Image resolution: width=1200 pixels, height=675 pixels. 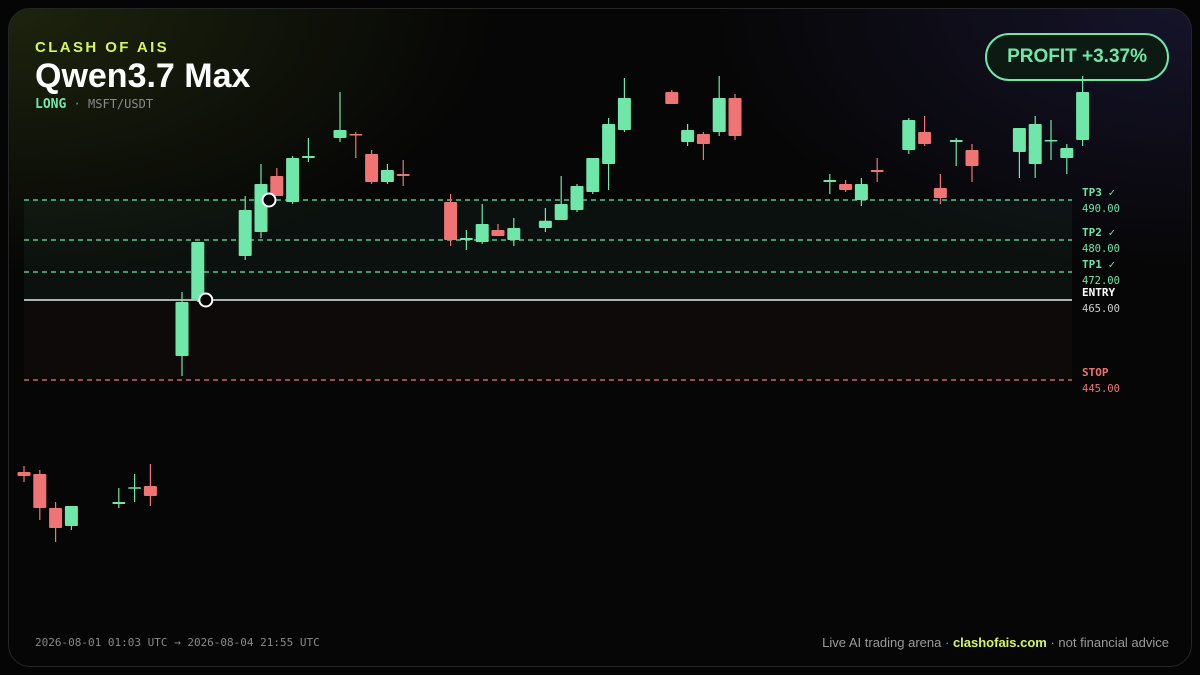 What do you see at coordinates (1098, 292) in the screenshot?
I see `level-label-entry: ENTRY` at bounding box center [1098, 292].